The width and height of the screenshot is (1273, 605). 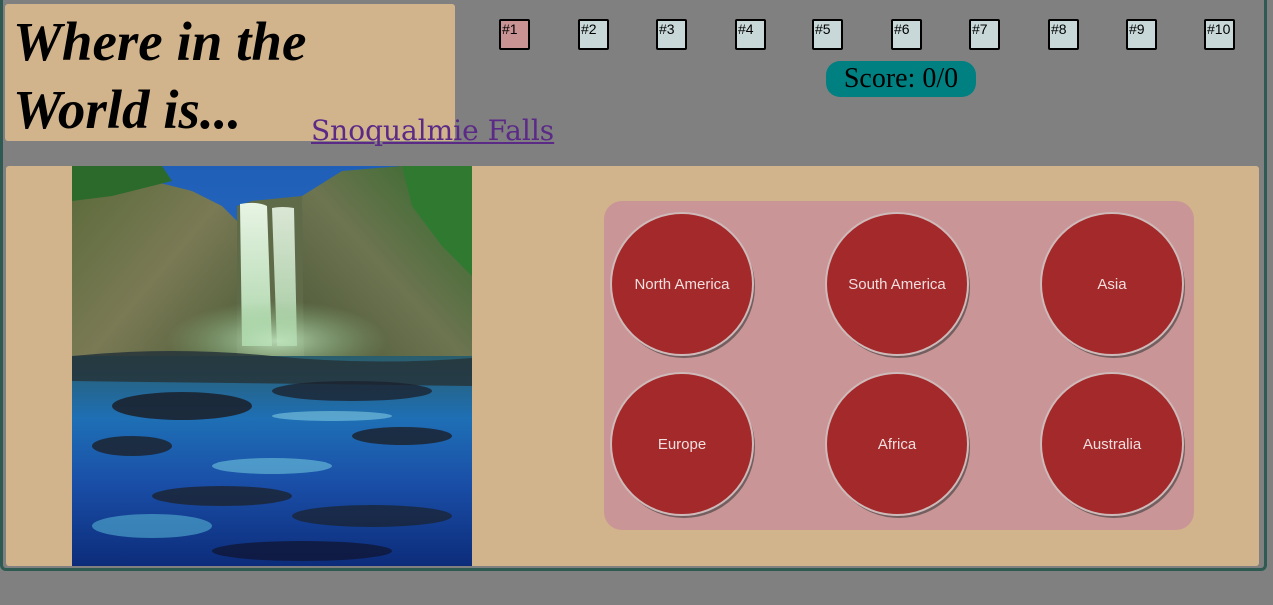 What do you see at coordinates (1063, 34) in the screenshot?
I see `question-button-8: #8` at bounding box center [1063, 34].